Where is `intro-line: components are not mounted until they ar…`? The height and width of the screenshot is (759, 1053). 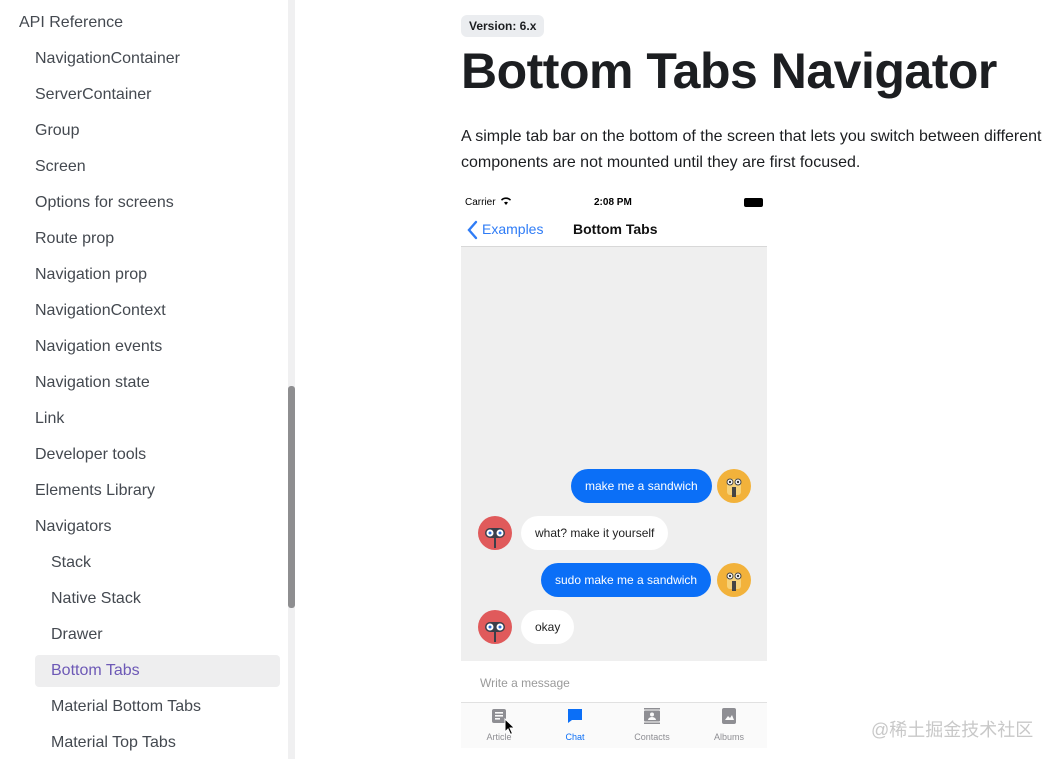
intro-line: components are not mounted until they ar… is located at coordinates (661, 162).